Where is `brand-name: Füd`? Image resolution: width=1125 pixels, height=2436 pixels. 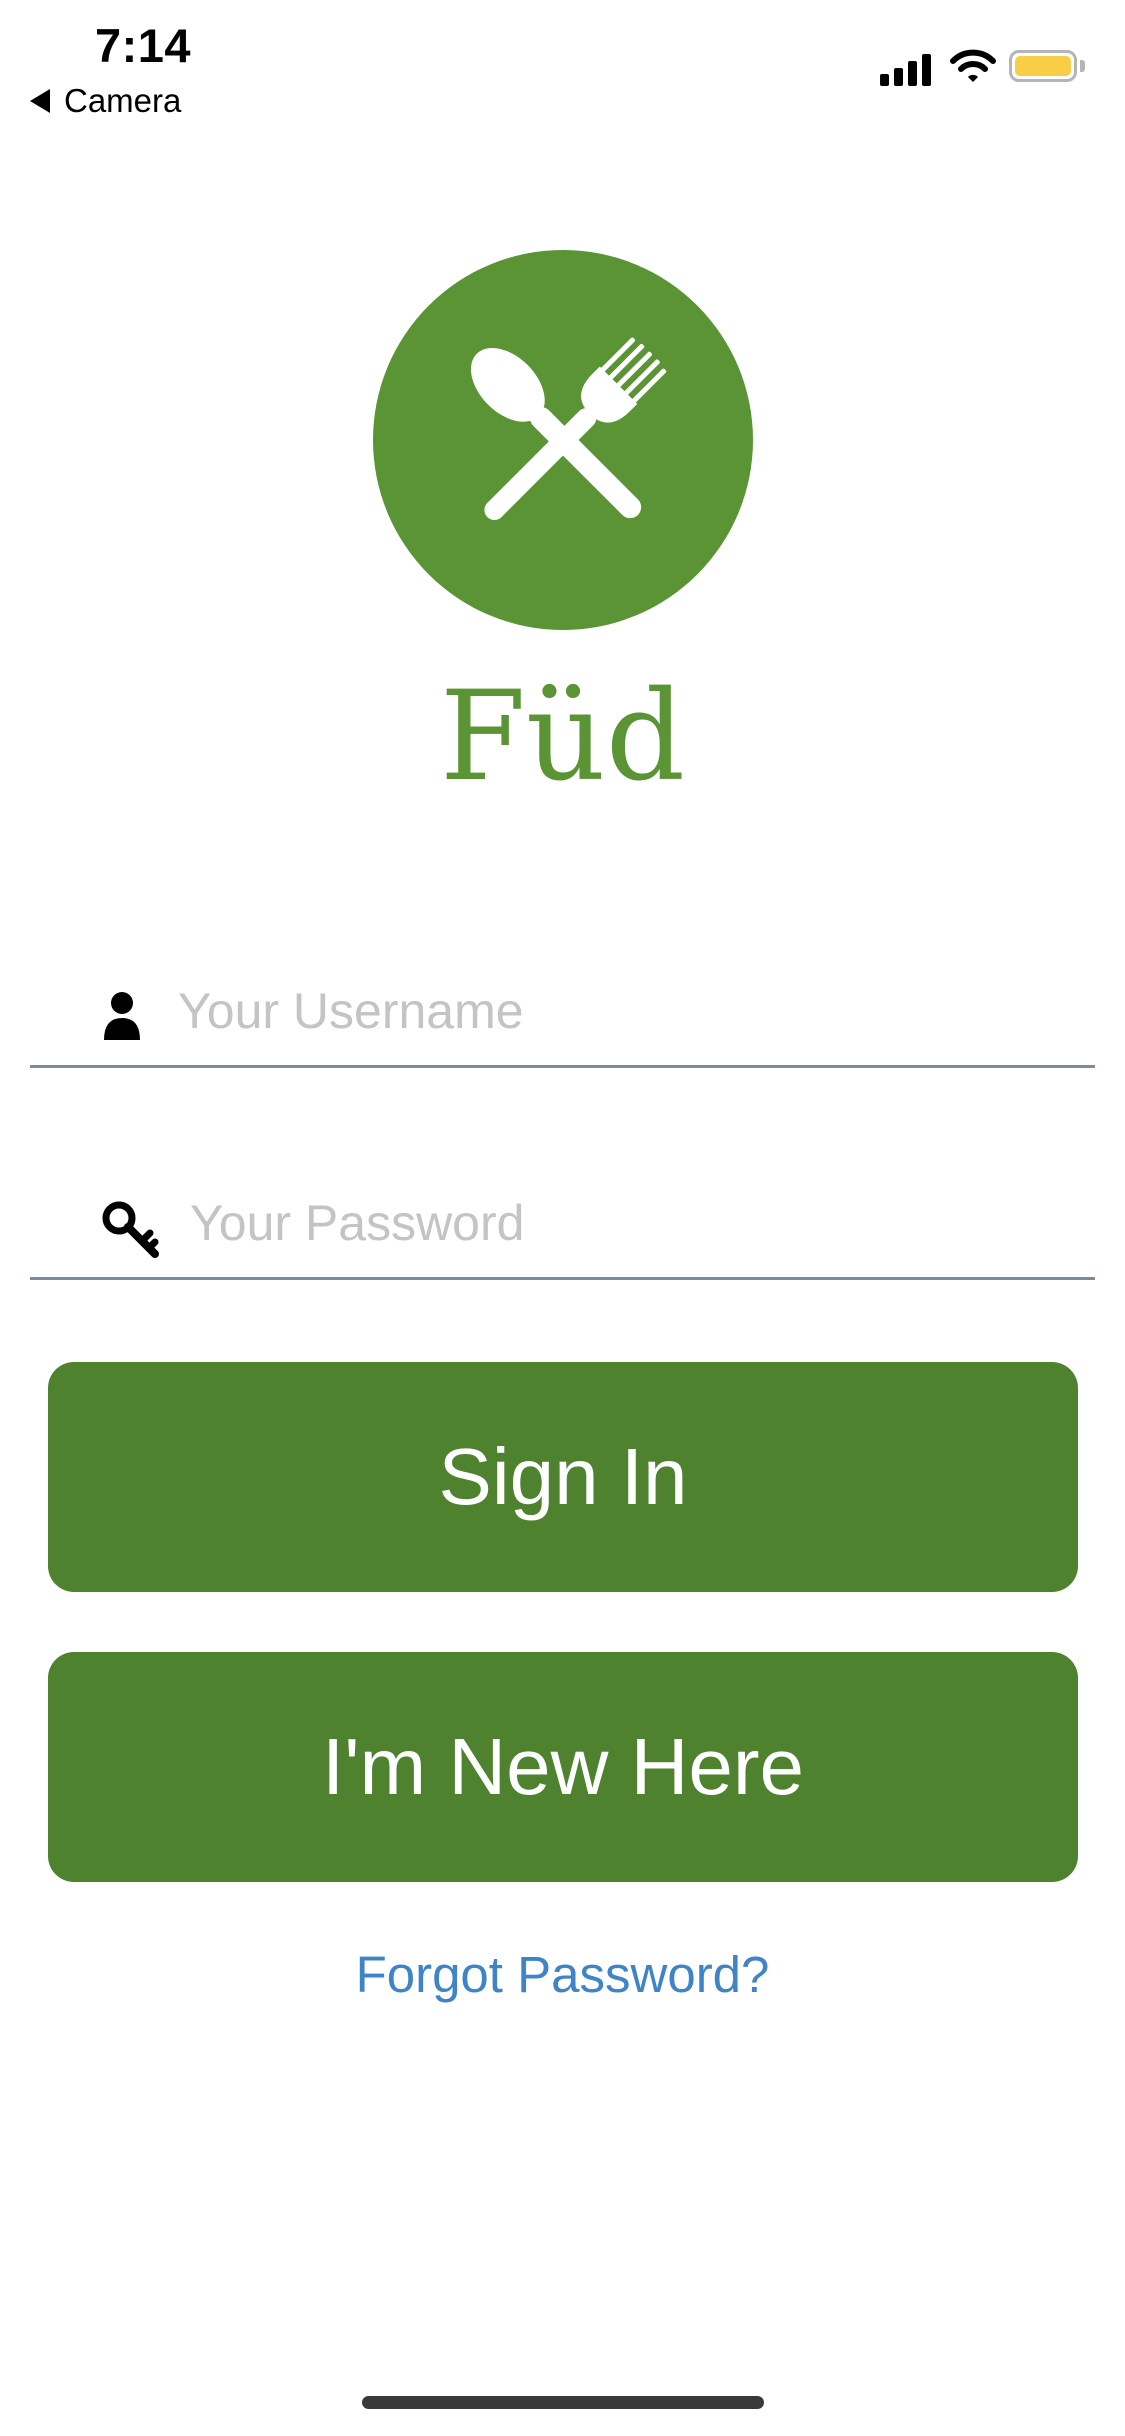 brand-name: Füd is located at coordinates (562, 737).